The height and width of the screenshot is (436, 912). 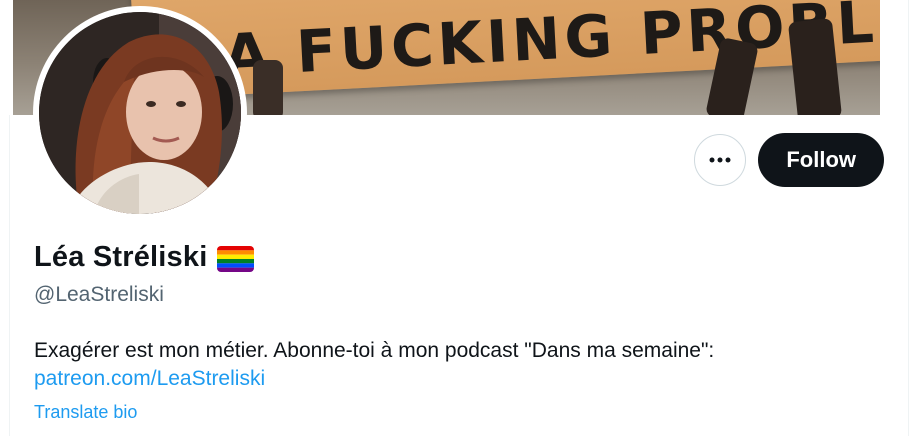 What do you see at coordinates (99, 294) in the screenshot?
I see `user-handle: @LeaStreliski` at bounding box center [99, 294].